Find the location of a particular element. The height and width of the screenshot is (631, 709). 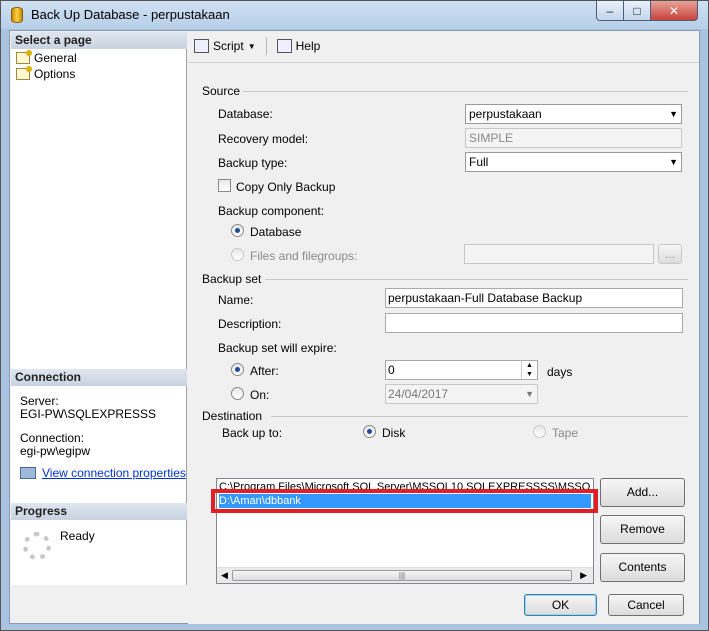

backup-type-select: Full ▼ is located at coordinates (573, 162).